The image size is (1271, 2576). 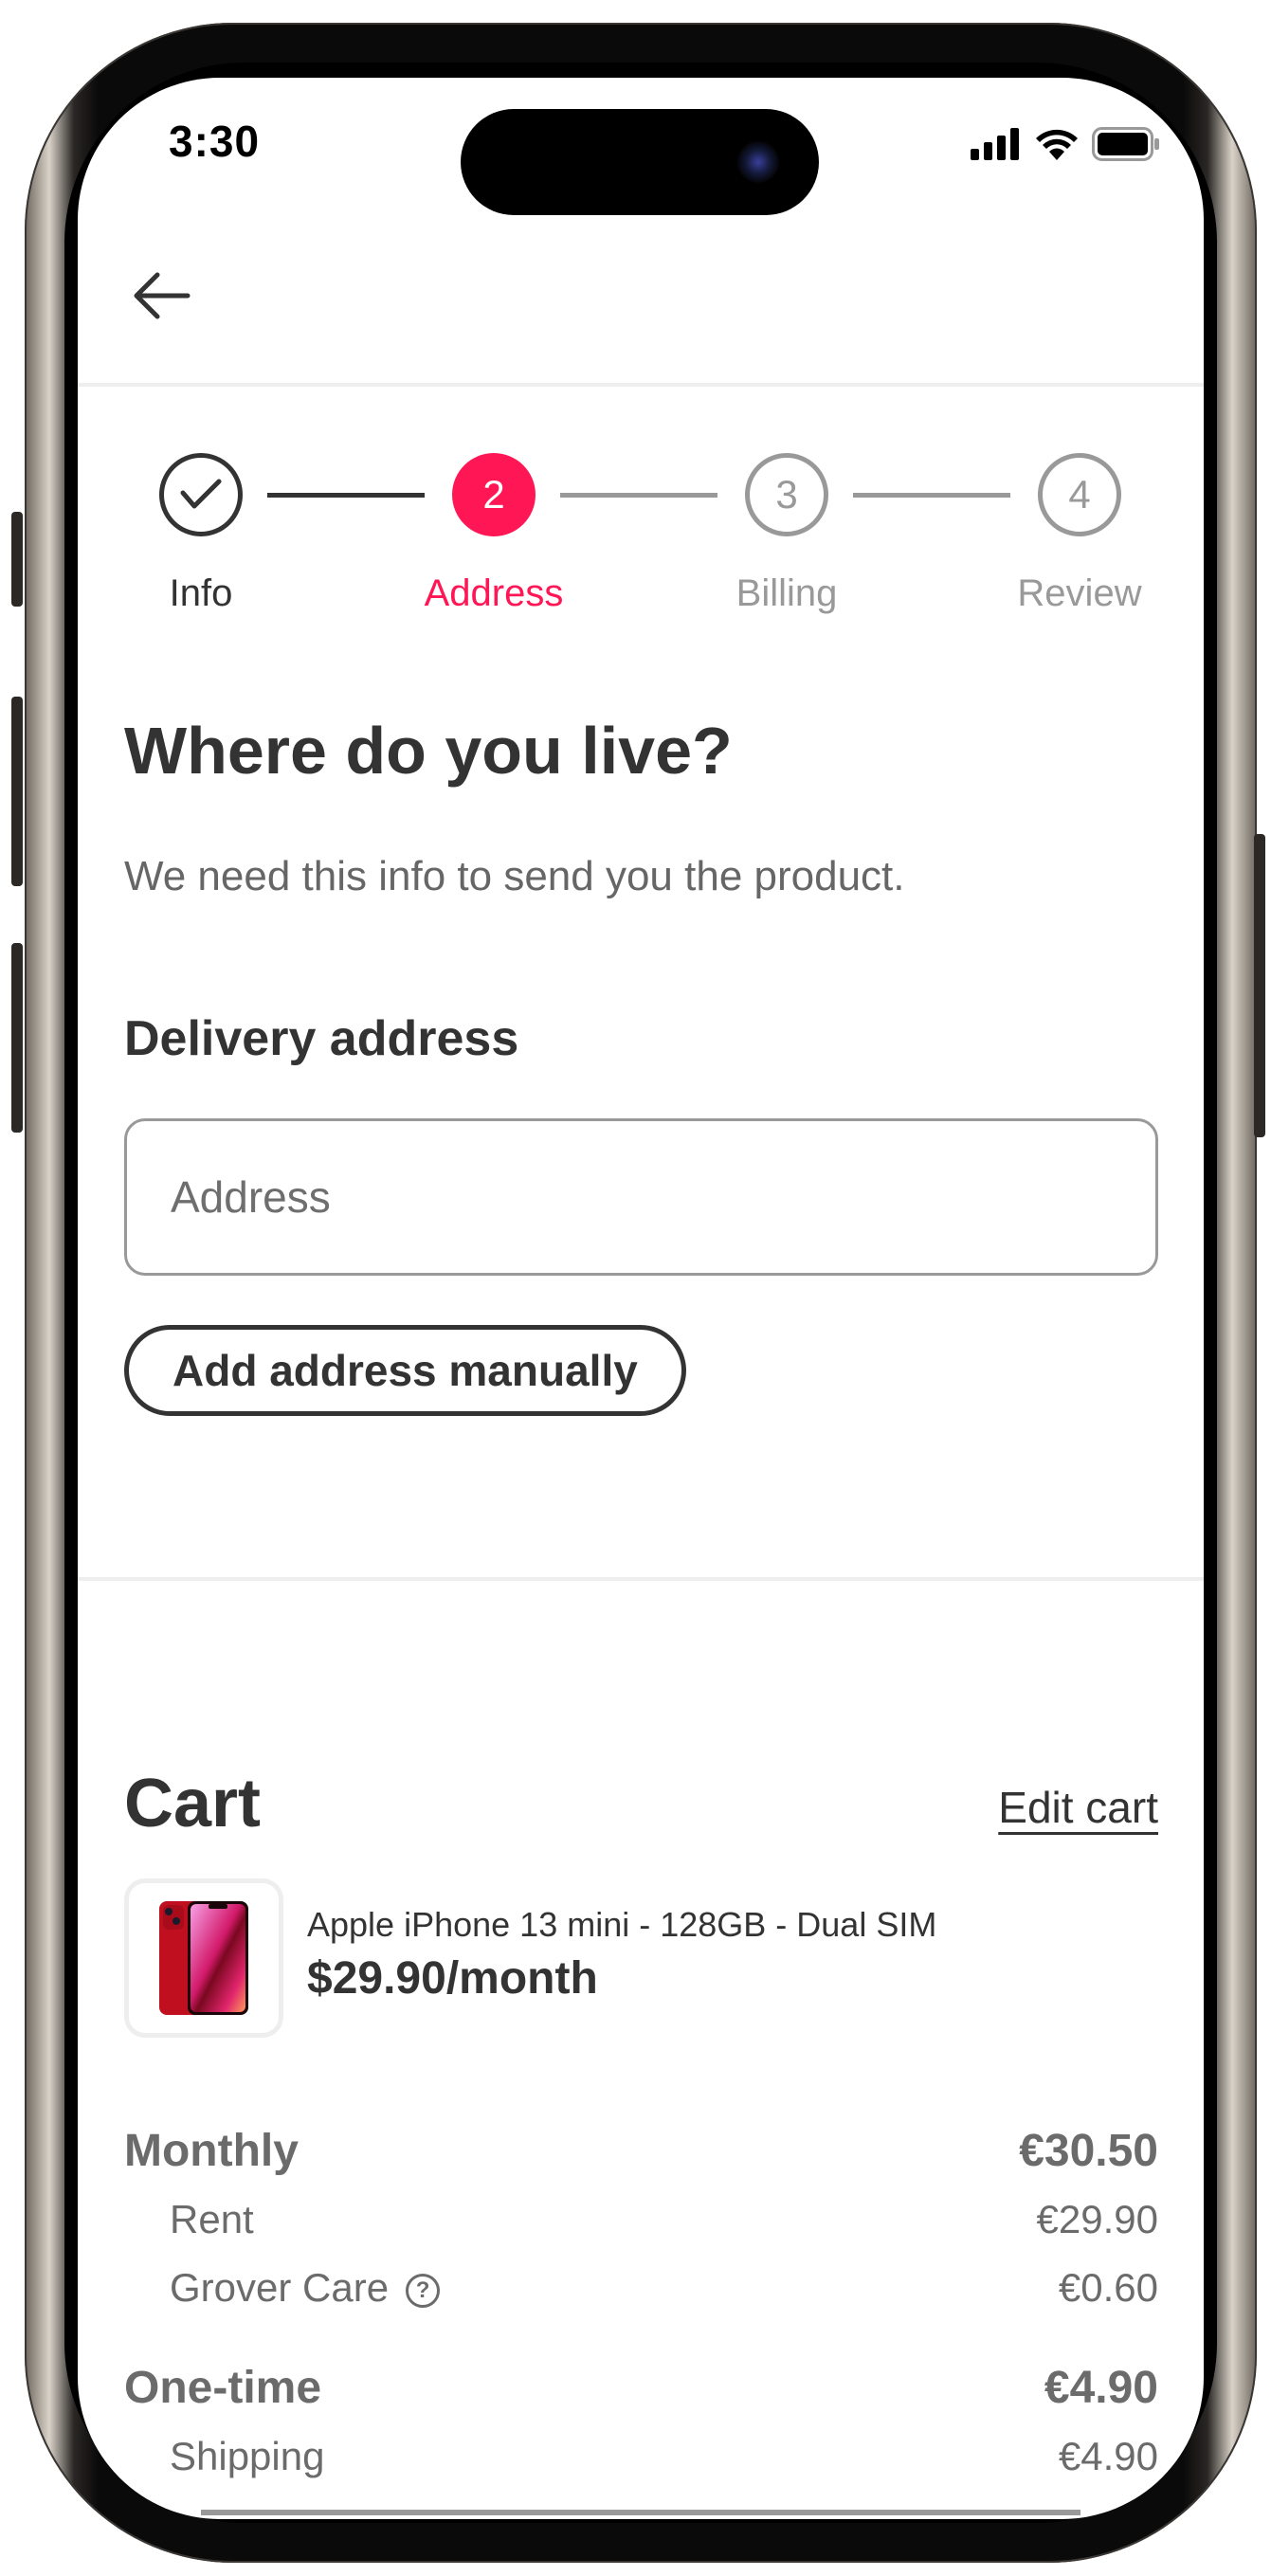 I want to click on step-info-label: Info, so click(x=201, y=593).